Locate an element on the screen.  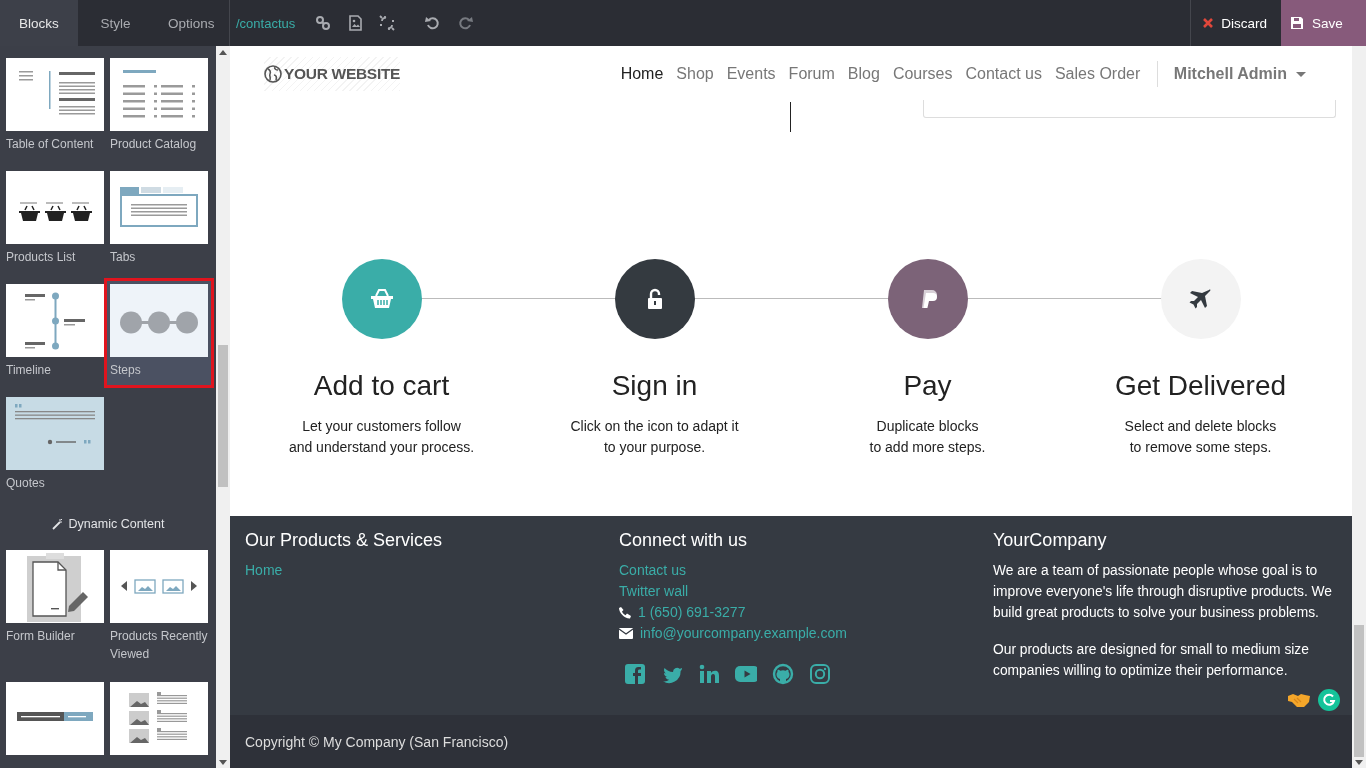
nav-link: Home is located at coordinates (642, 74).